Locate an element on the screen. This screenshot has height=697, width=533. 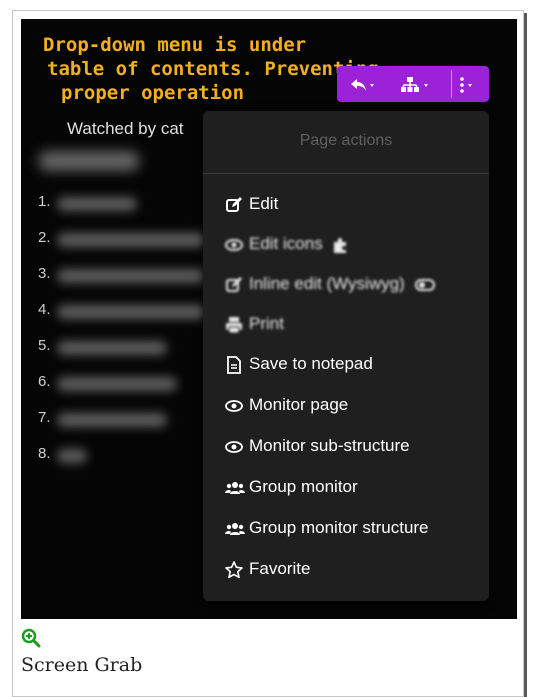
more-actions-button is located at coordinates (469, 84).